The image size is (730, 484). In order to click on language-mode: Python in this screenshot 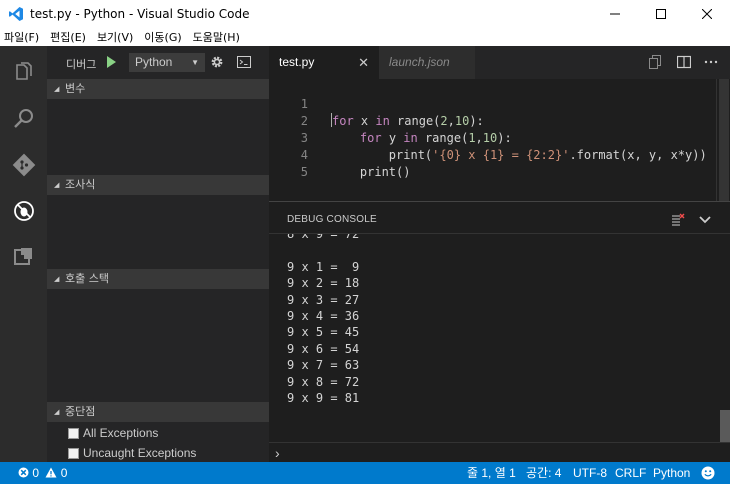, I will do `click(671, 473)`.